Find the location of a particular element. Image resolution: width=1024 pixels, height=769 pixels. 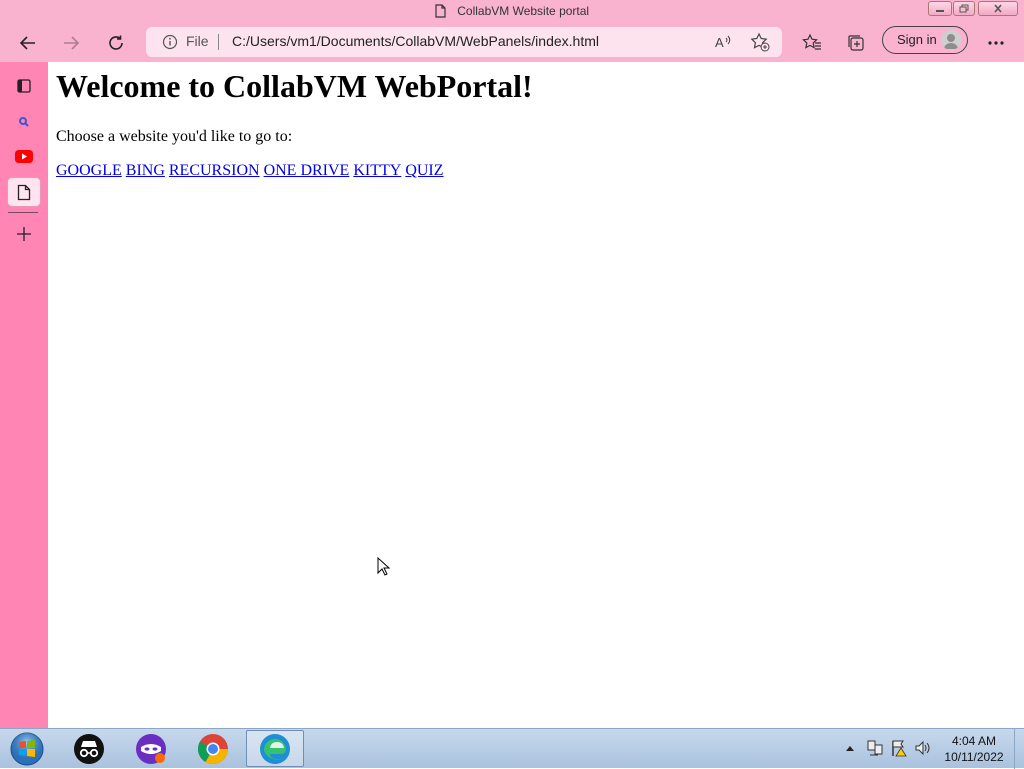

mask-app-icon is located at coordinates (151, 748).